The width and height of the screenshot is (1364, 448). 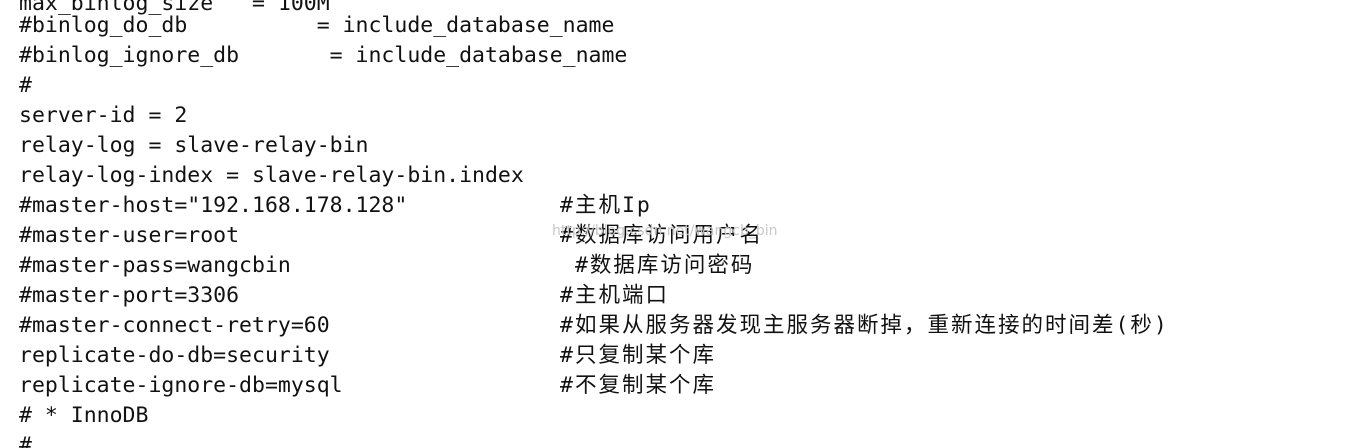 What do you see at coordinates (213, 205) in the screenshot?
I see `code-text: #master-host="192.168.178.128"` at bounding box center [213, 205].